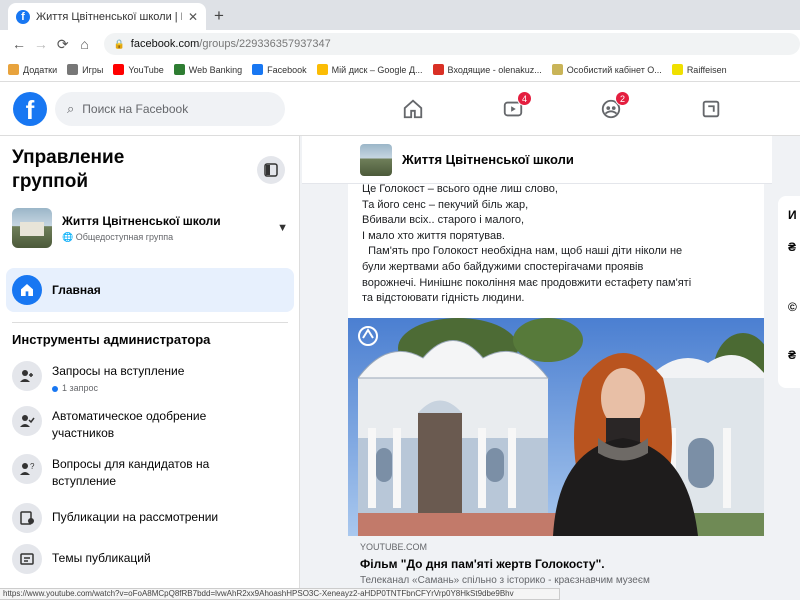 Image resolution: width=800 pixels, height=600 pixels. Describe the element at coordinates (443, 220) in the screenshot. I see `post-text-line: Вбивали всіх.. старого і малого,` at that location.